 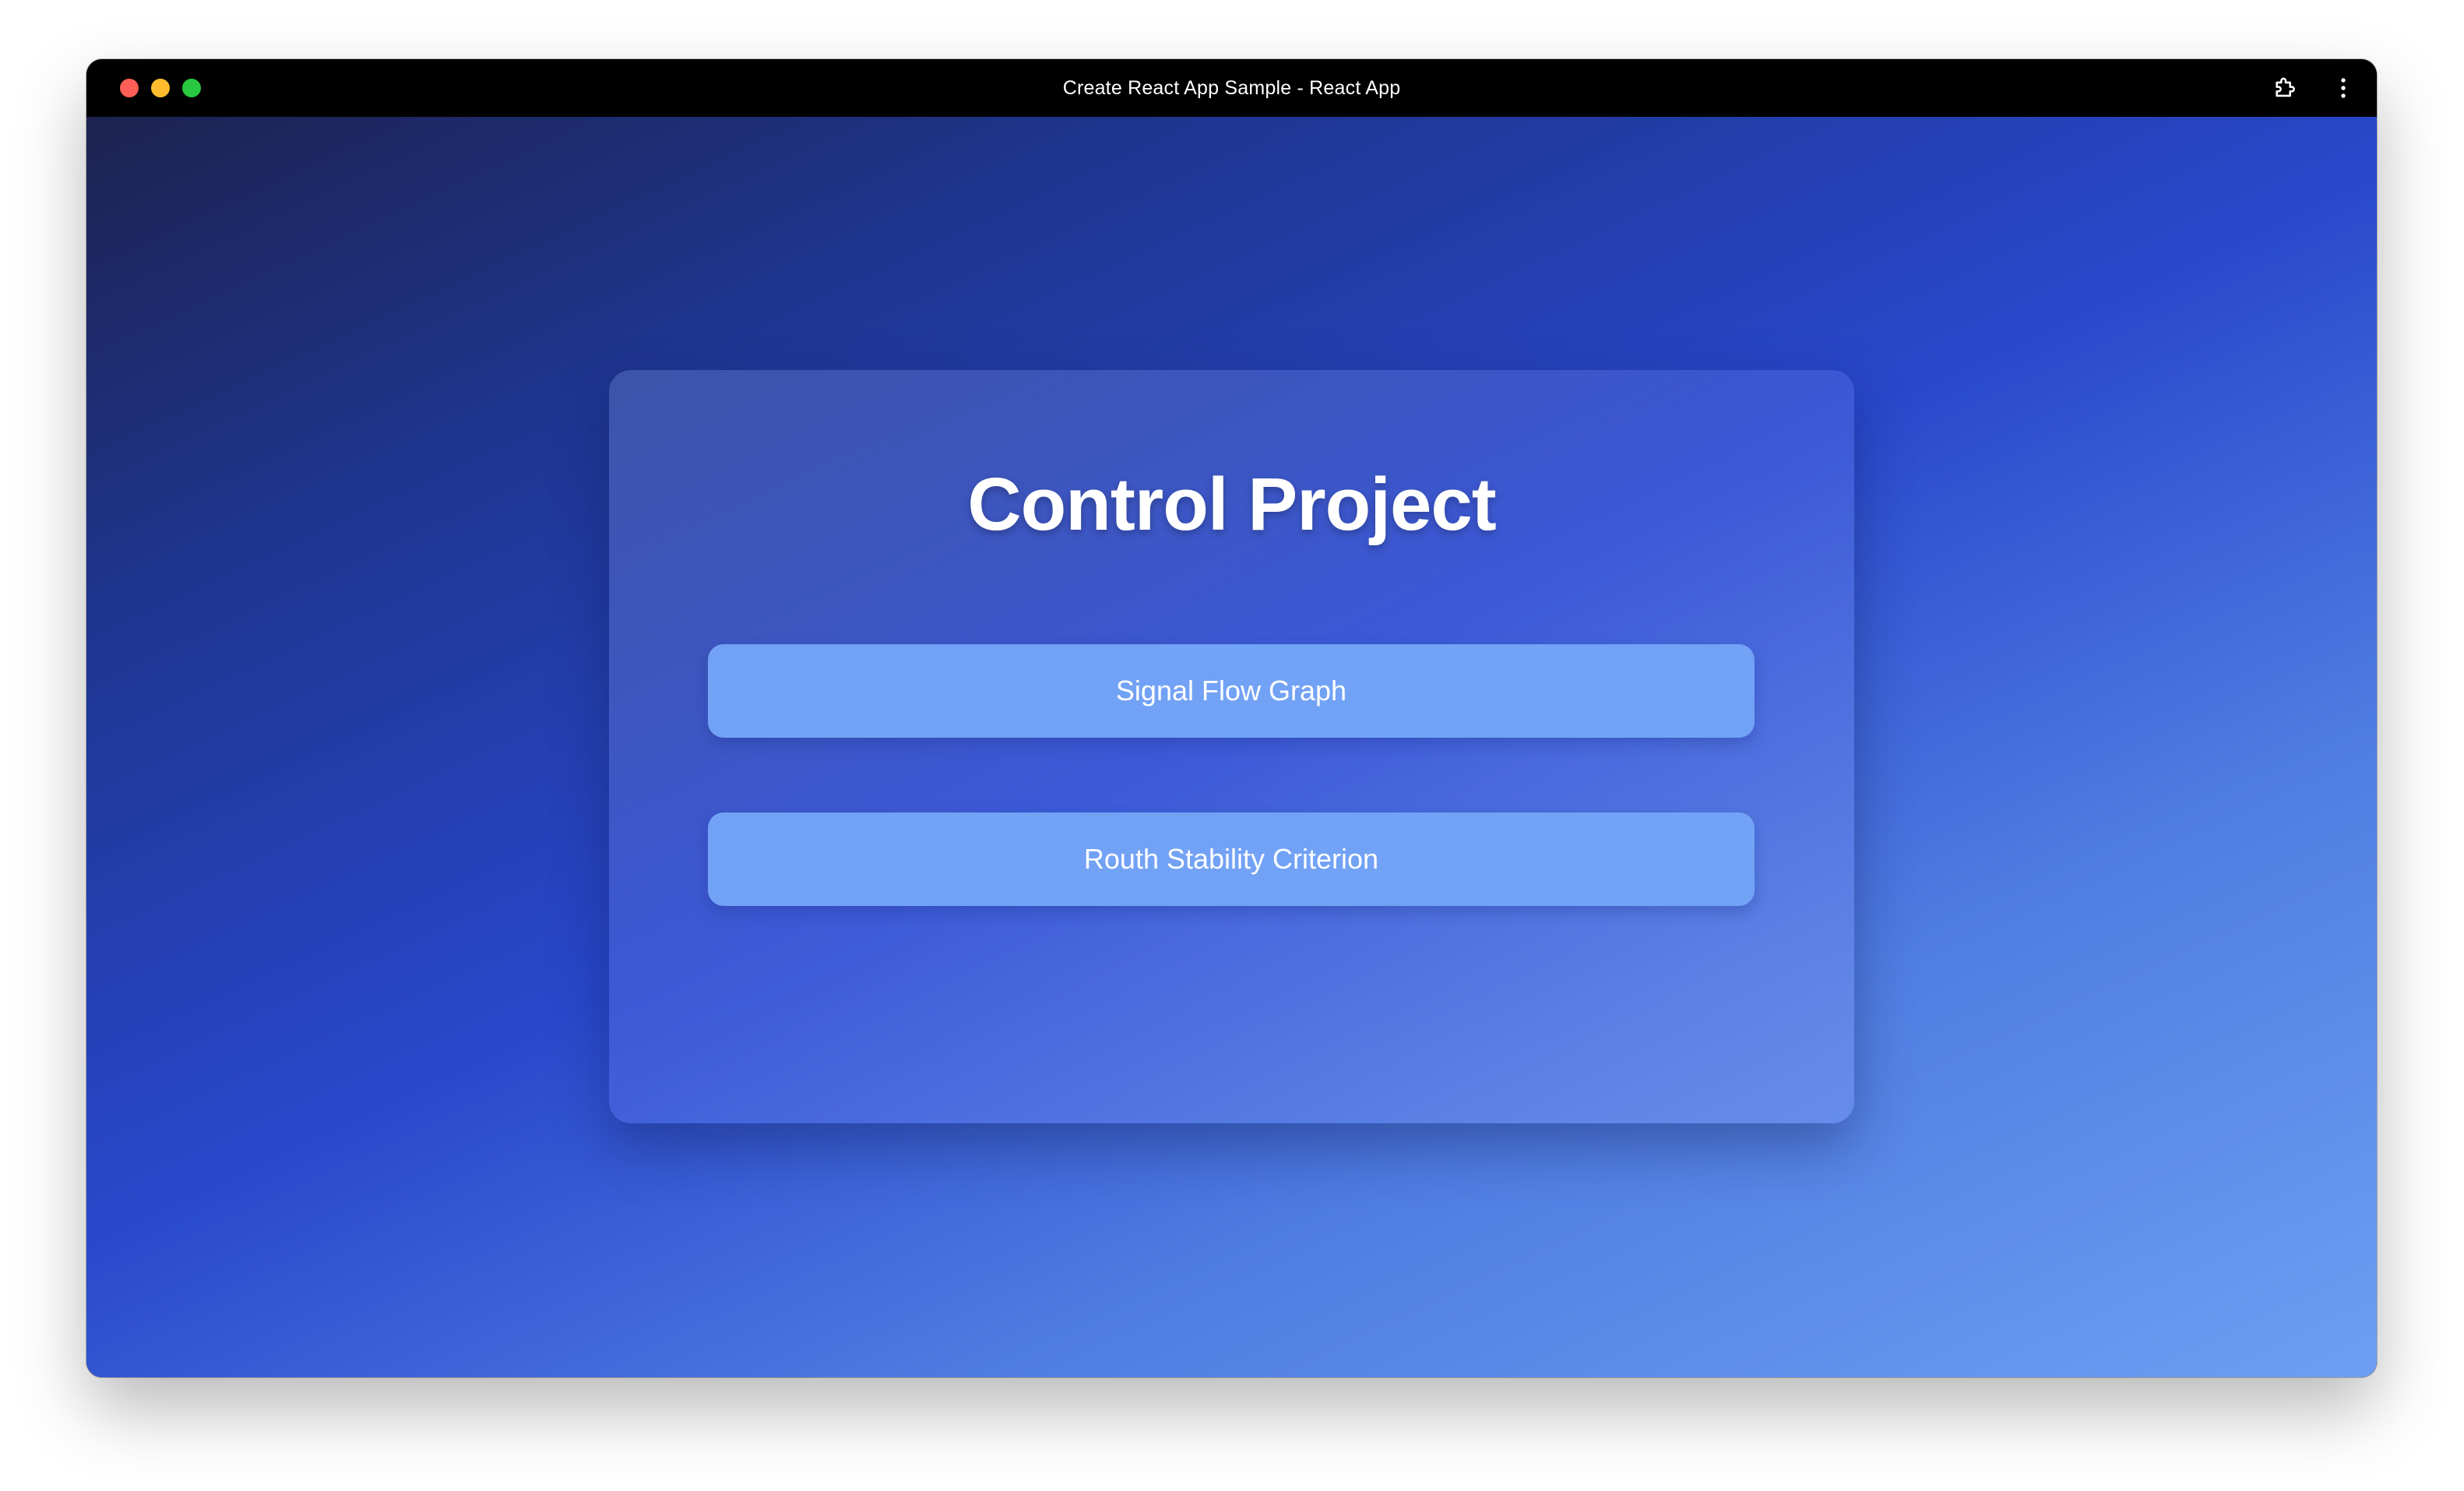 I want to click on window-title: Create React App Sample - React App, so click(x=1232, y=87).